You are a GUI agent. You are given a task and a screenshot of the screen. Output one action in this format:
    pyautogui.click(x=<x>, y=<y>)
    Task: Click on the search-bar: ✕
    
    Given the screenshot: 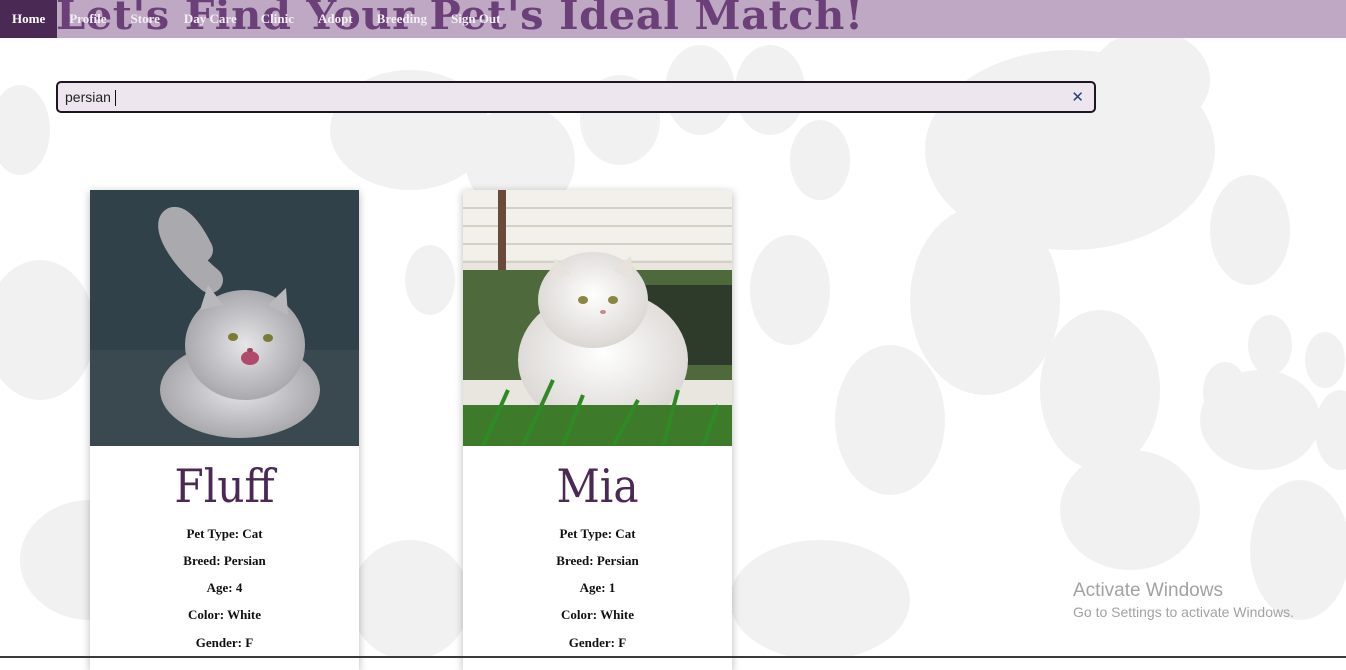 What is the action you would take?
    pyautogui.click(x=576, y=97)
    